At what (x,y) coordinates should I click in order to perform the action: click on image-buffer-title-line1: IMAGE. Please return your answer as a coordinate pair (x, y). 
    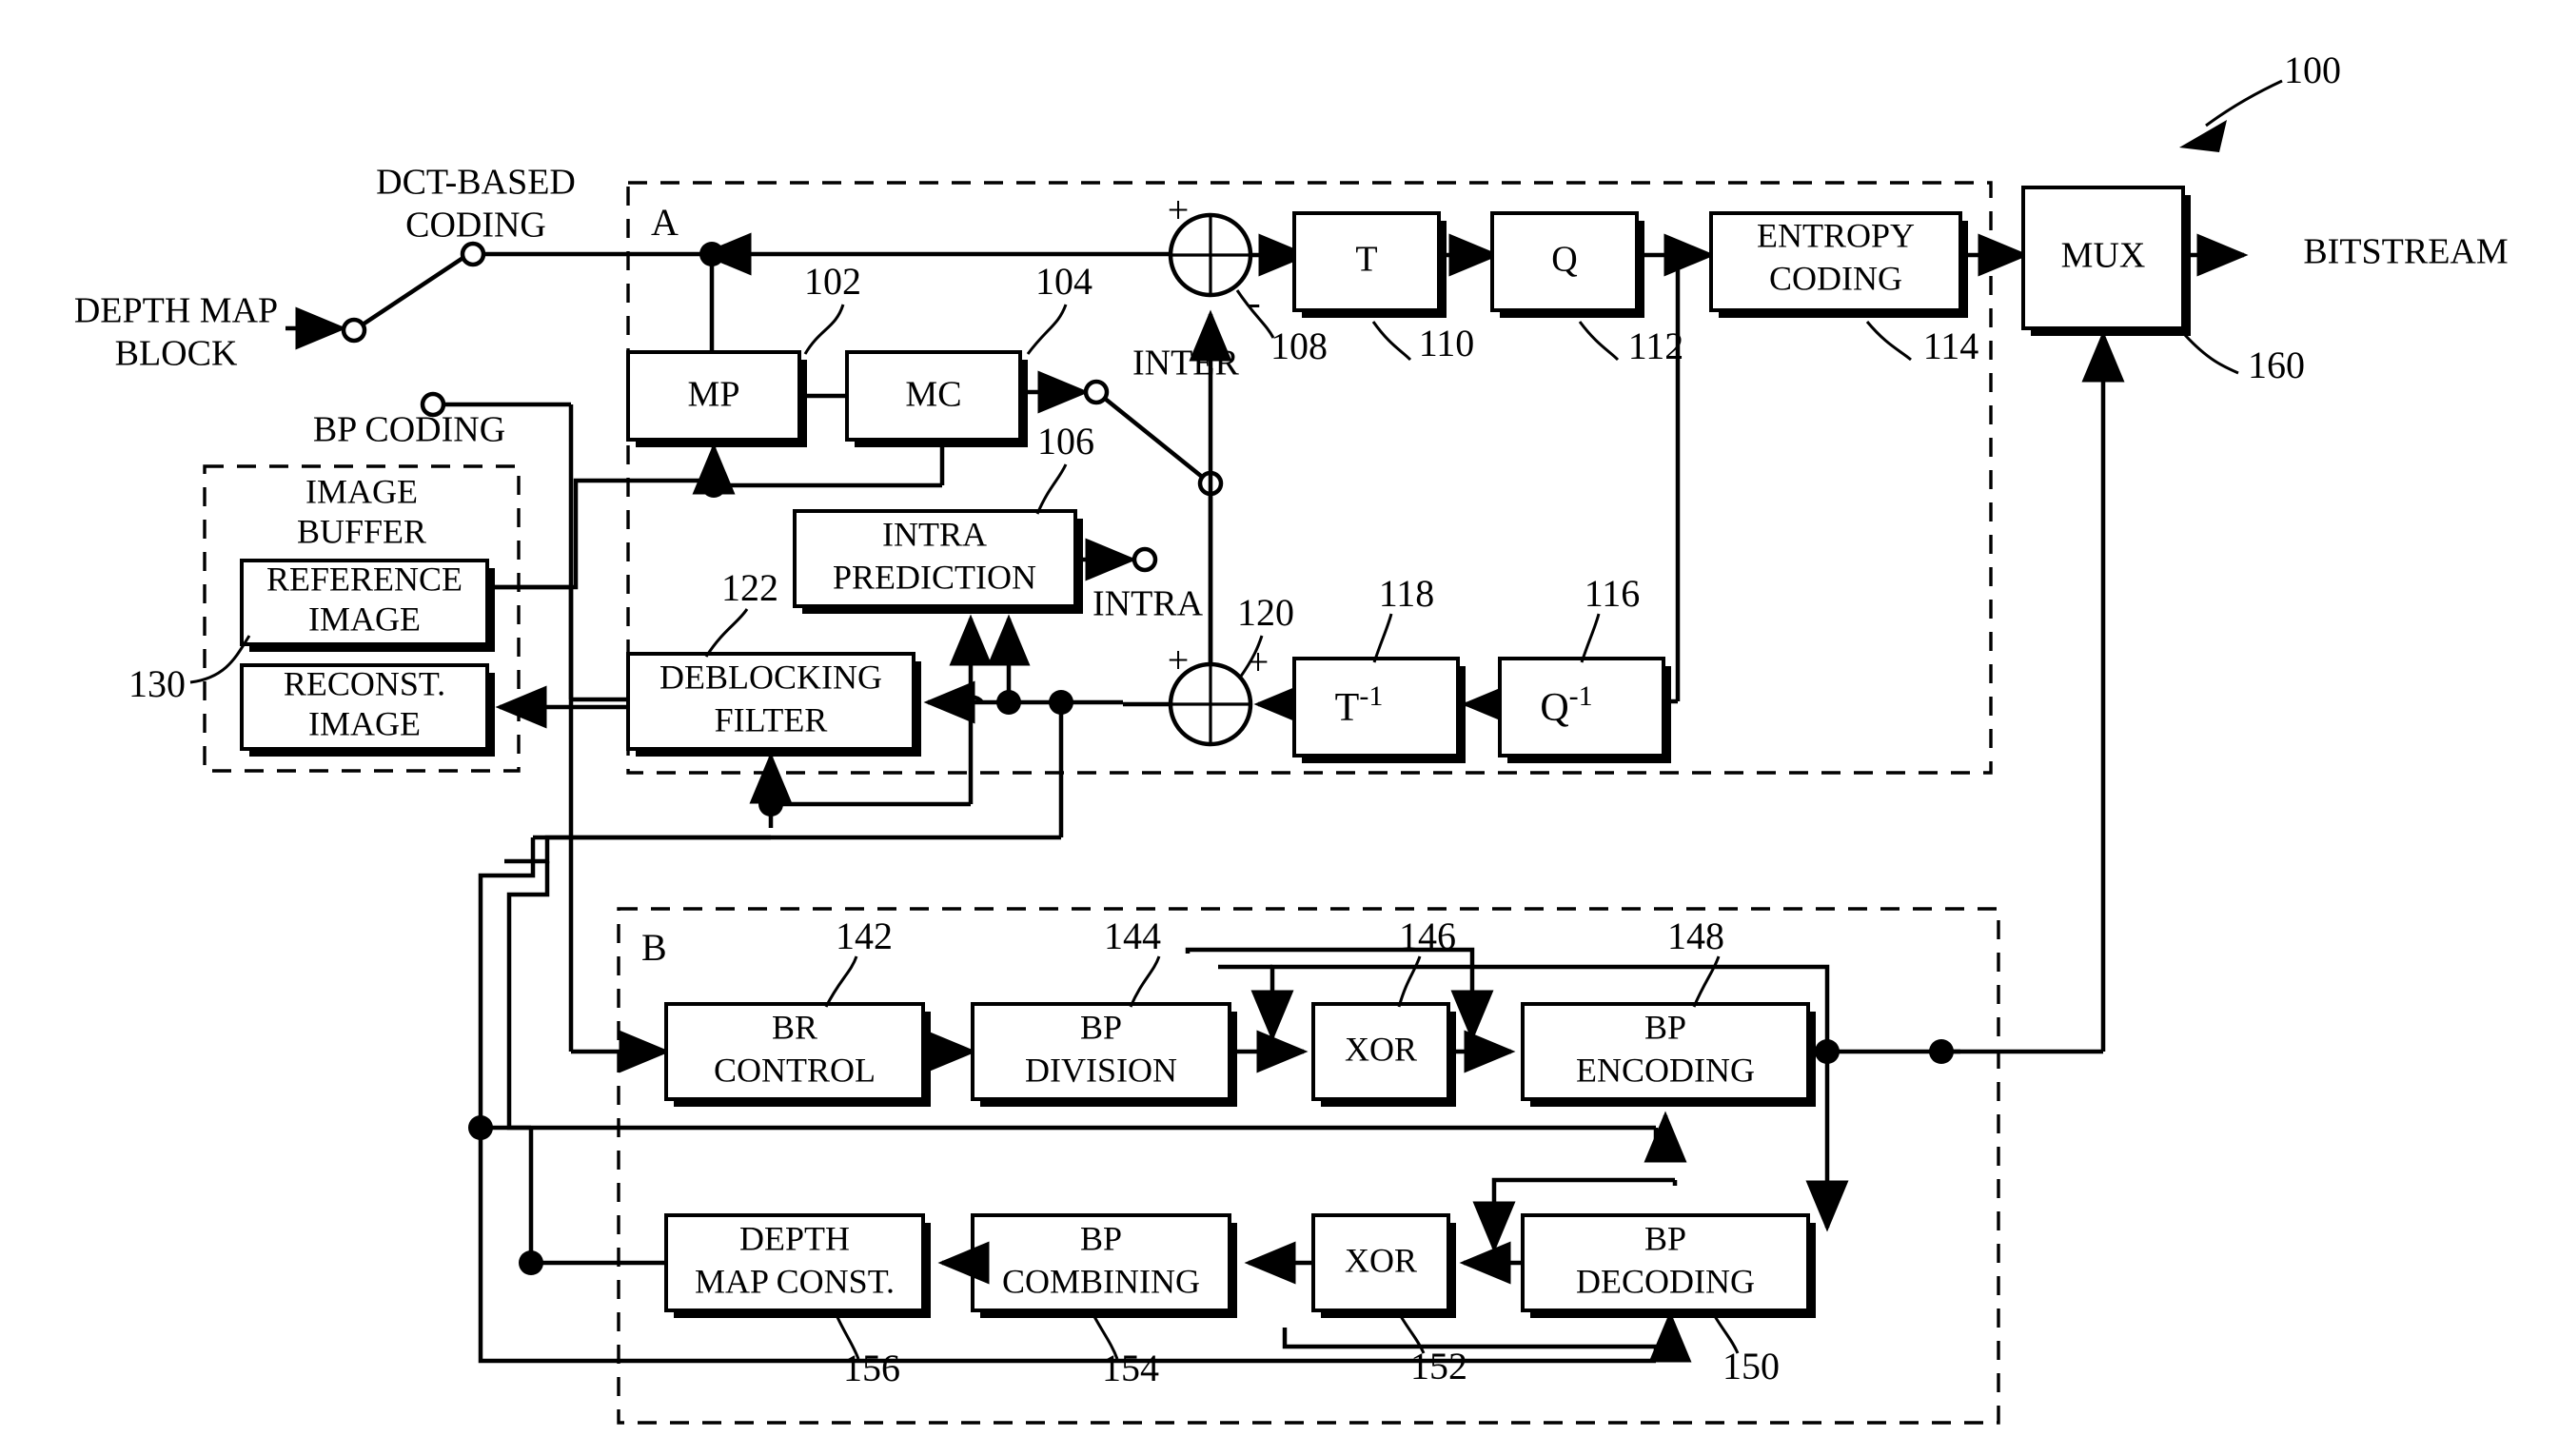
    Looking at the image, I should click on (361, 491).